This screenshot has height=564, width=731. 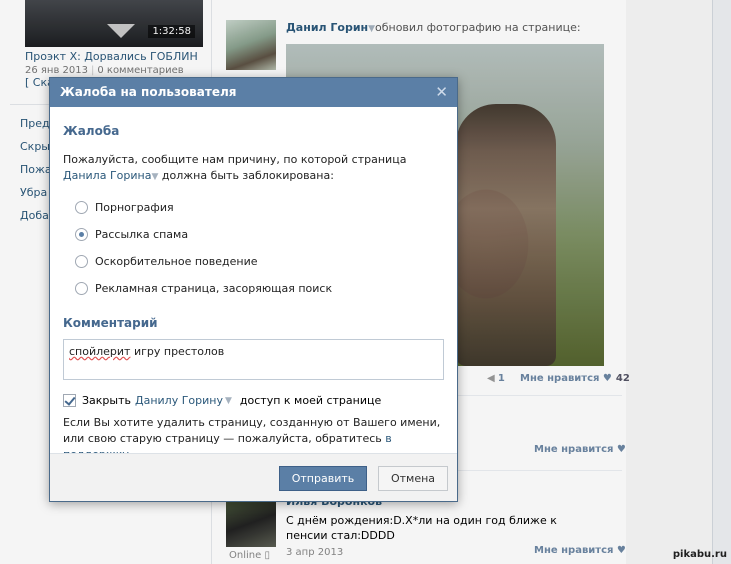 I want to click on block-access-checkbox, so click(x=69, y=400).